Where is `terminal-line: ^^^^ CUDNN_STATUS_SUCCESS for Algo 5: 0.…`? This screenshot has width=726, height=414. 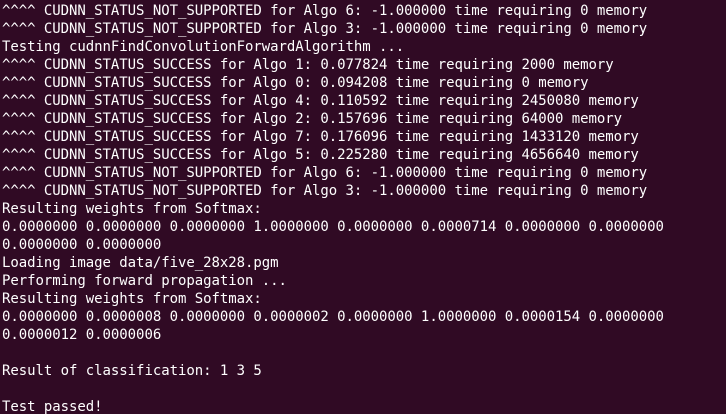 terminal-line: ^^^^ CUDNN_STATUS_SUCCESS for Algo 5: 0.… is located at coordinates (320, 155).